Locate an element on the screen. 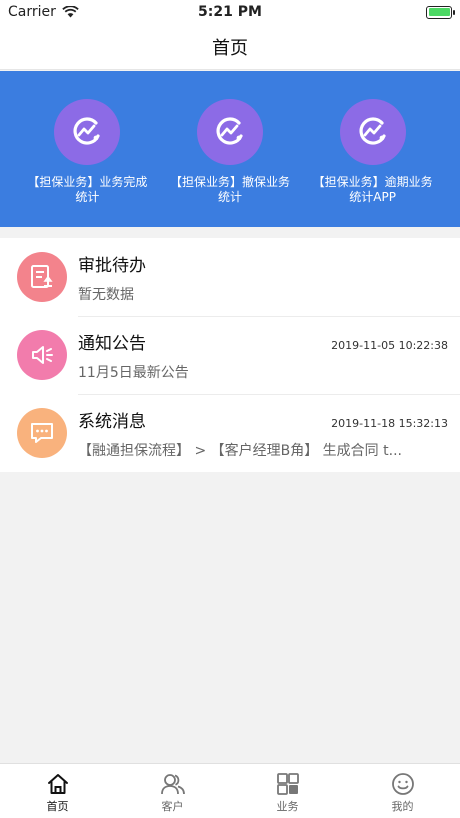 This screenshot has height=818, width=460. list-item-notice: 通知公告 2019-11-05 10:22:38 11月5日最新公告 is located at coordinates (230, 355).